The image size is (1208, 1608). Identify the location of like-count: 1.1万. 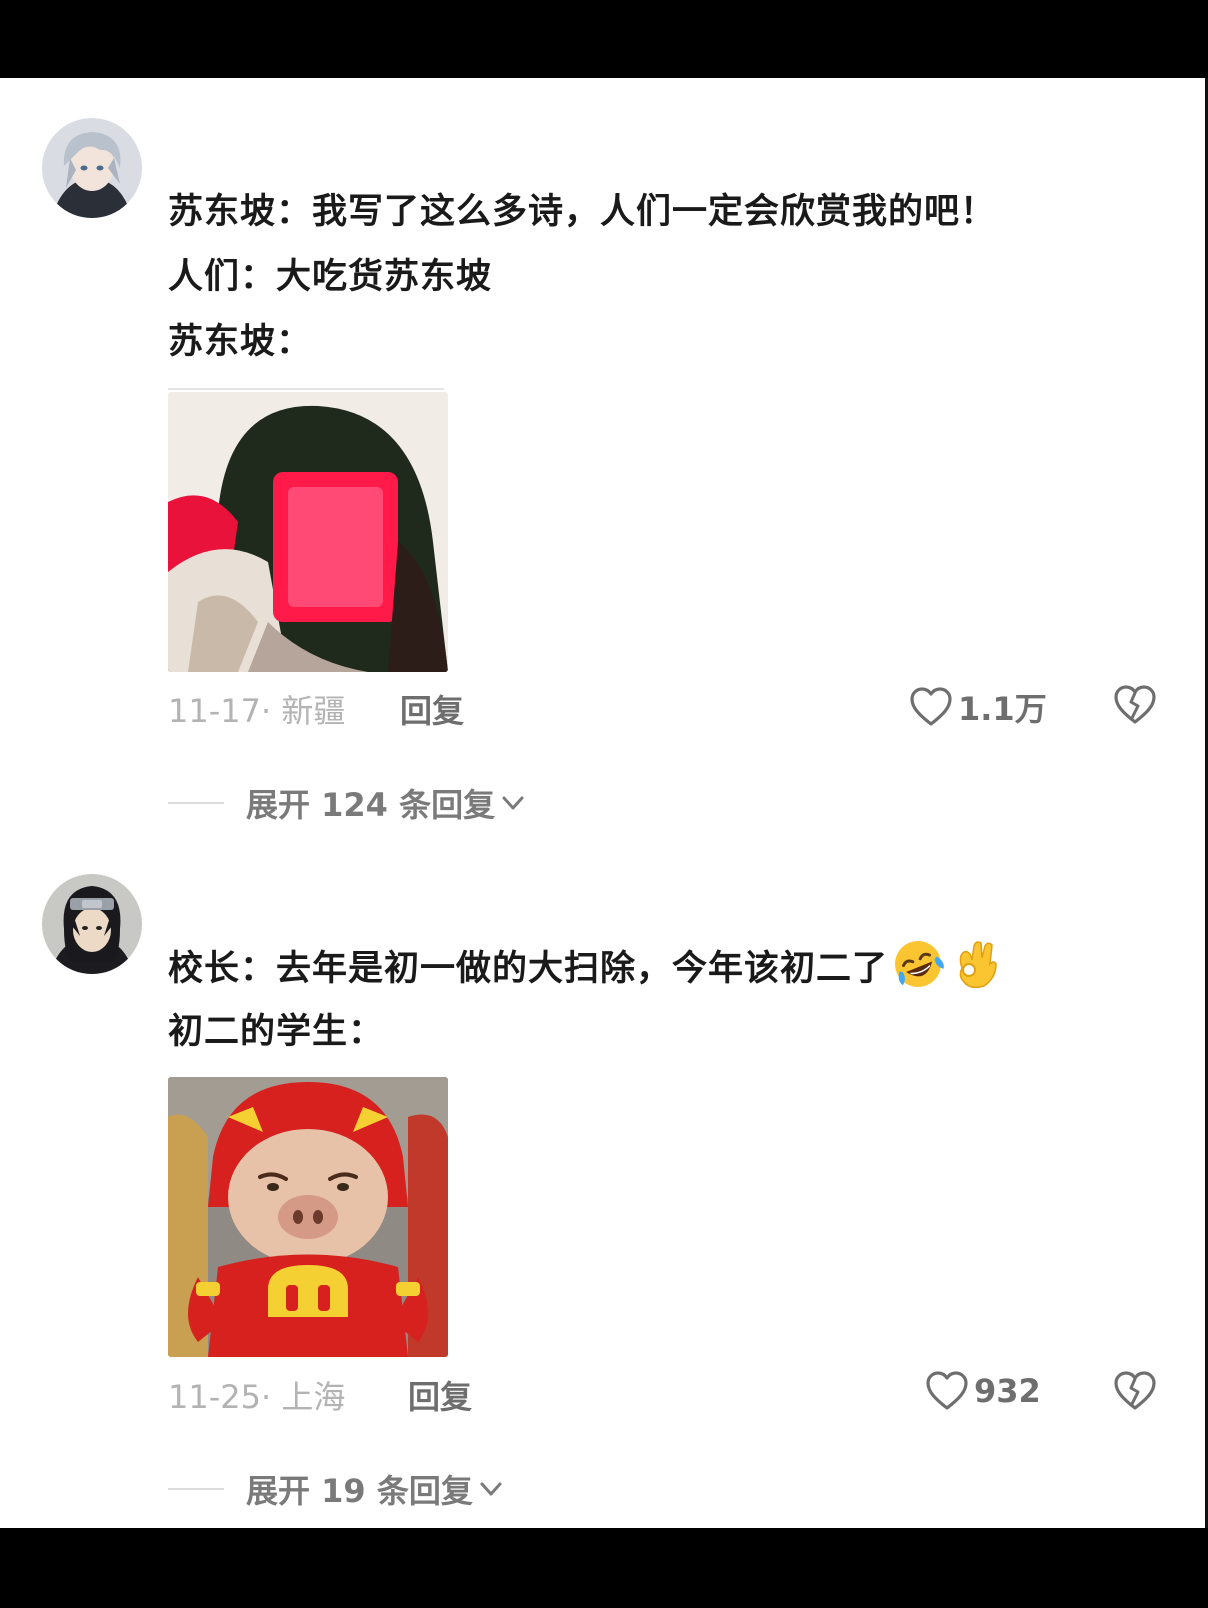
(1002, 709).